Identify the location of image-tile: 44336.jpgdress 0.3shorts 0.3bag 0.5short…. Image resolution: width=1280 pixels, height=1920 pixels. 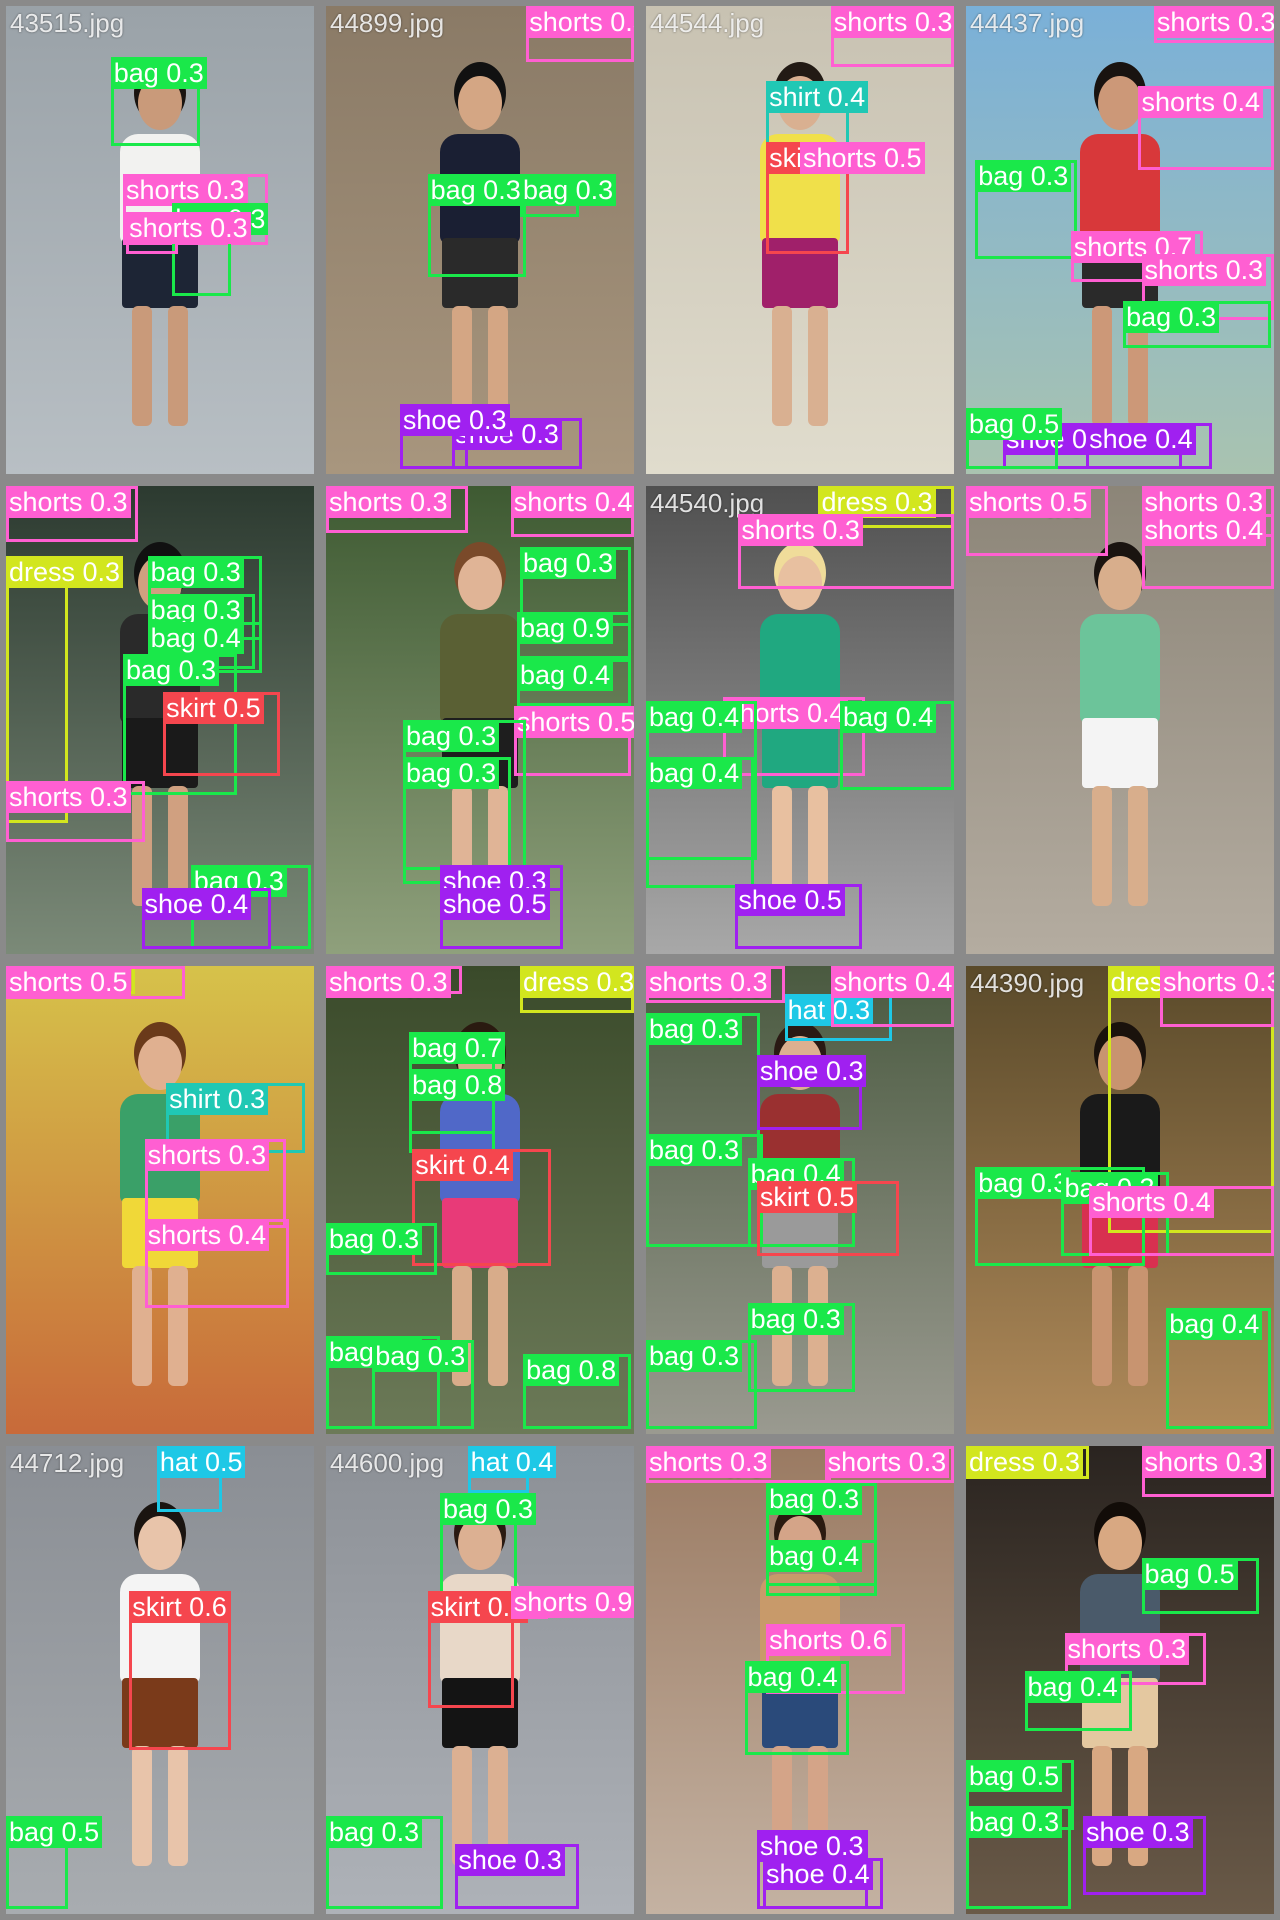
(1120, 1680).